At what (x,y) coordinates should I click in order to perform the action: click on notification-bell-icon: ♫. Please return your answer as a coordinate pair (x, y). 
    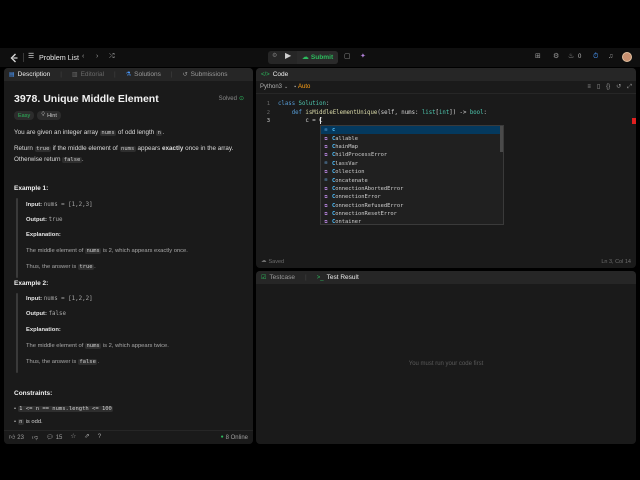
    Looking at the image, I should click on (610, 56).